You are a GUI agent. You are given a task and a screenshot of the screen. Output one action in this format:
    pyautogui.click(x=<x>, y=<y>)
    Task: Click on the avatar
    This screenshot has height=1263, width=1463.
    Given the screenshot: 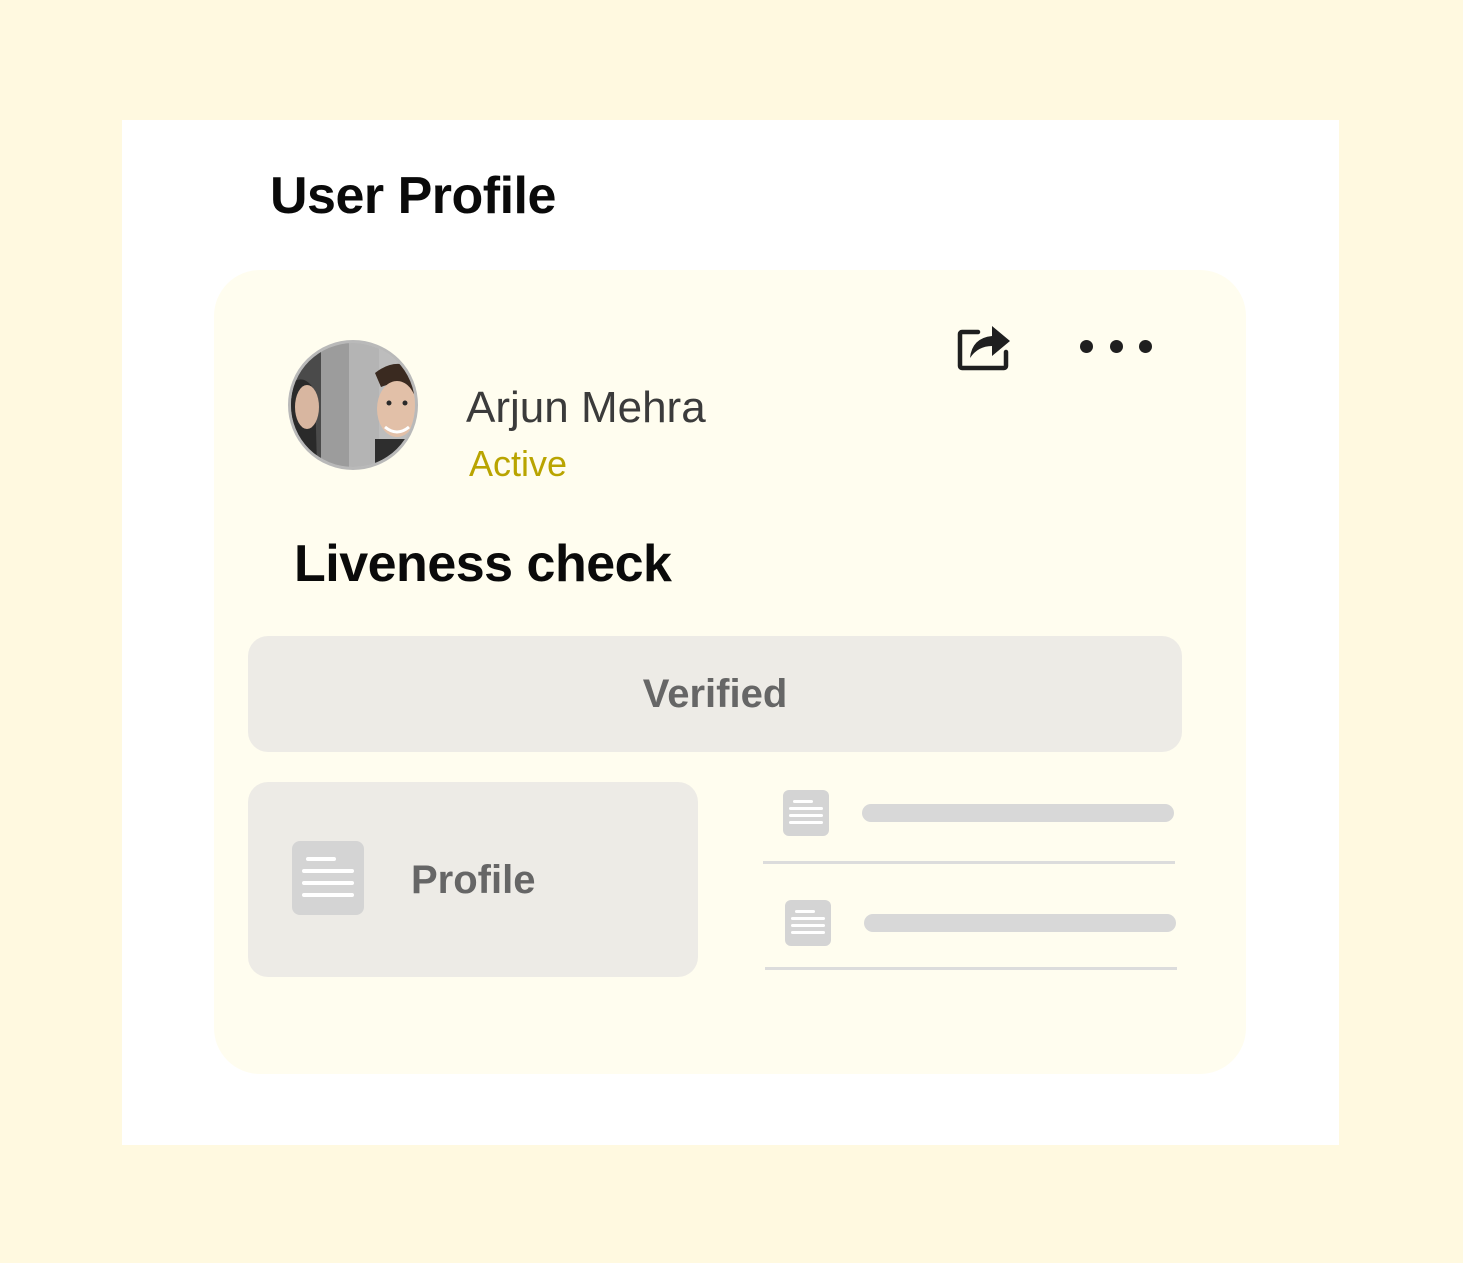 What is the action you would take?
    pyautogui.click(x=353, y=405)
    